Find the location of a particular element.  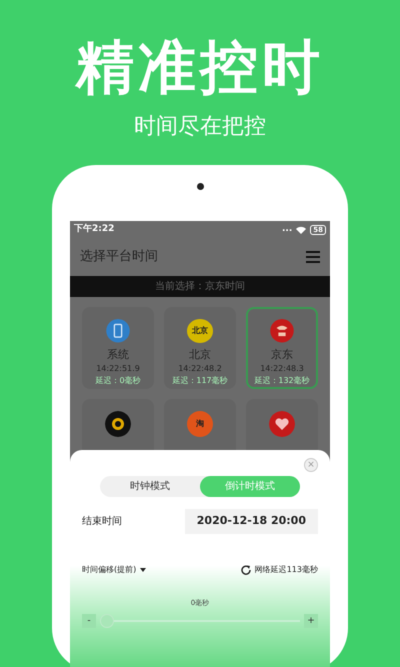

plus-button: + is located at coordinates (311, 621).